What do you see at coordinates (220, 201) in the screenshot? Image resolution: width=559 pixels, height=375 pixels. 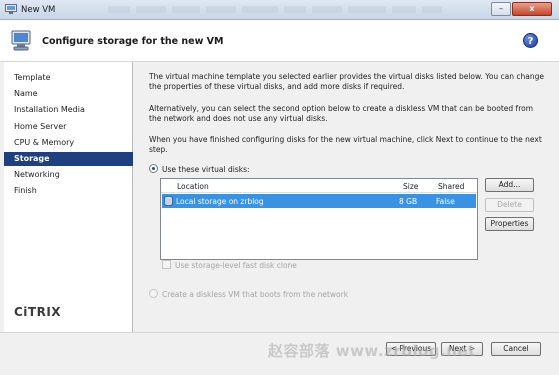 I see `disk-location: Local storage on zrblog` at bounding box center [220, 201].